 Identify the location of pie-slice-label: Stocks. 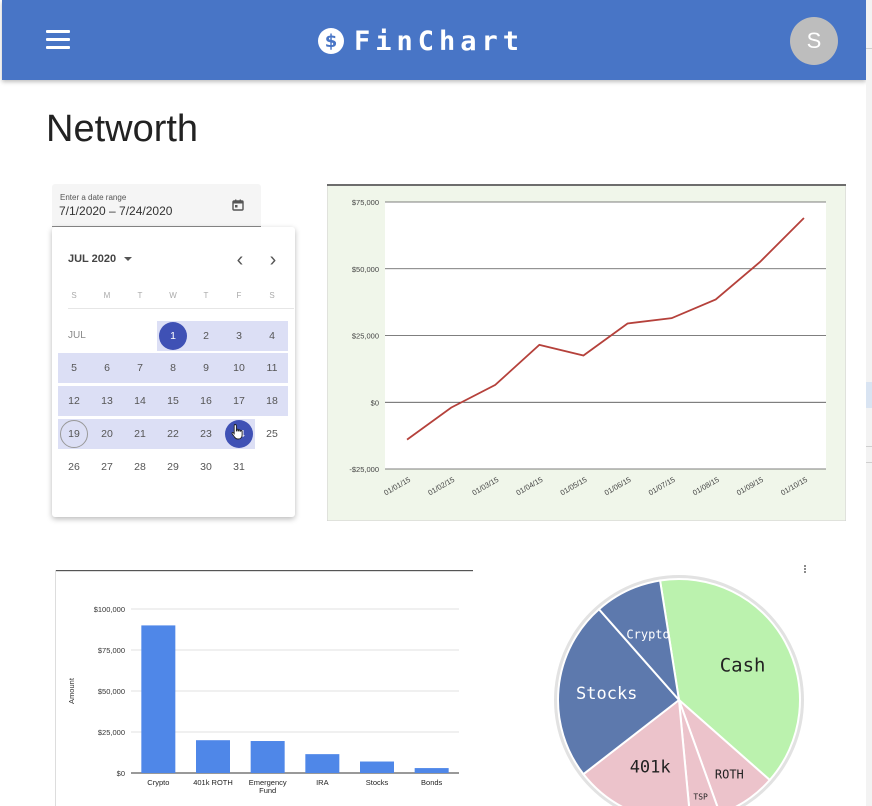
(606, 694).